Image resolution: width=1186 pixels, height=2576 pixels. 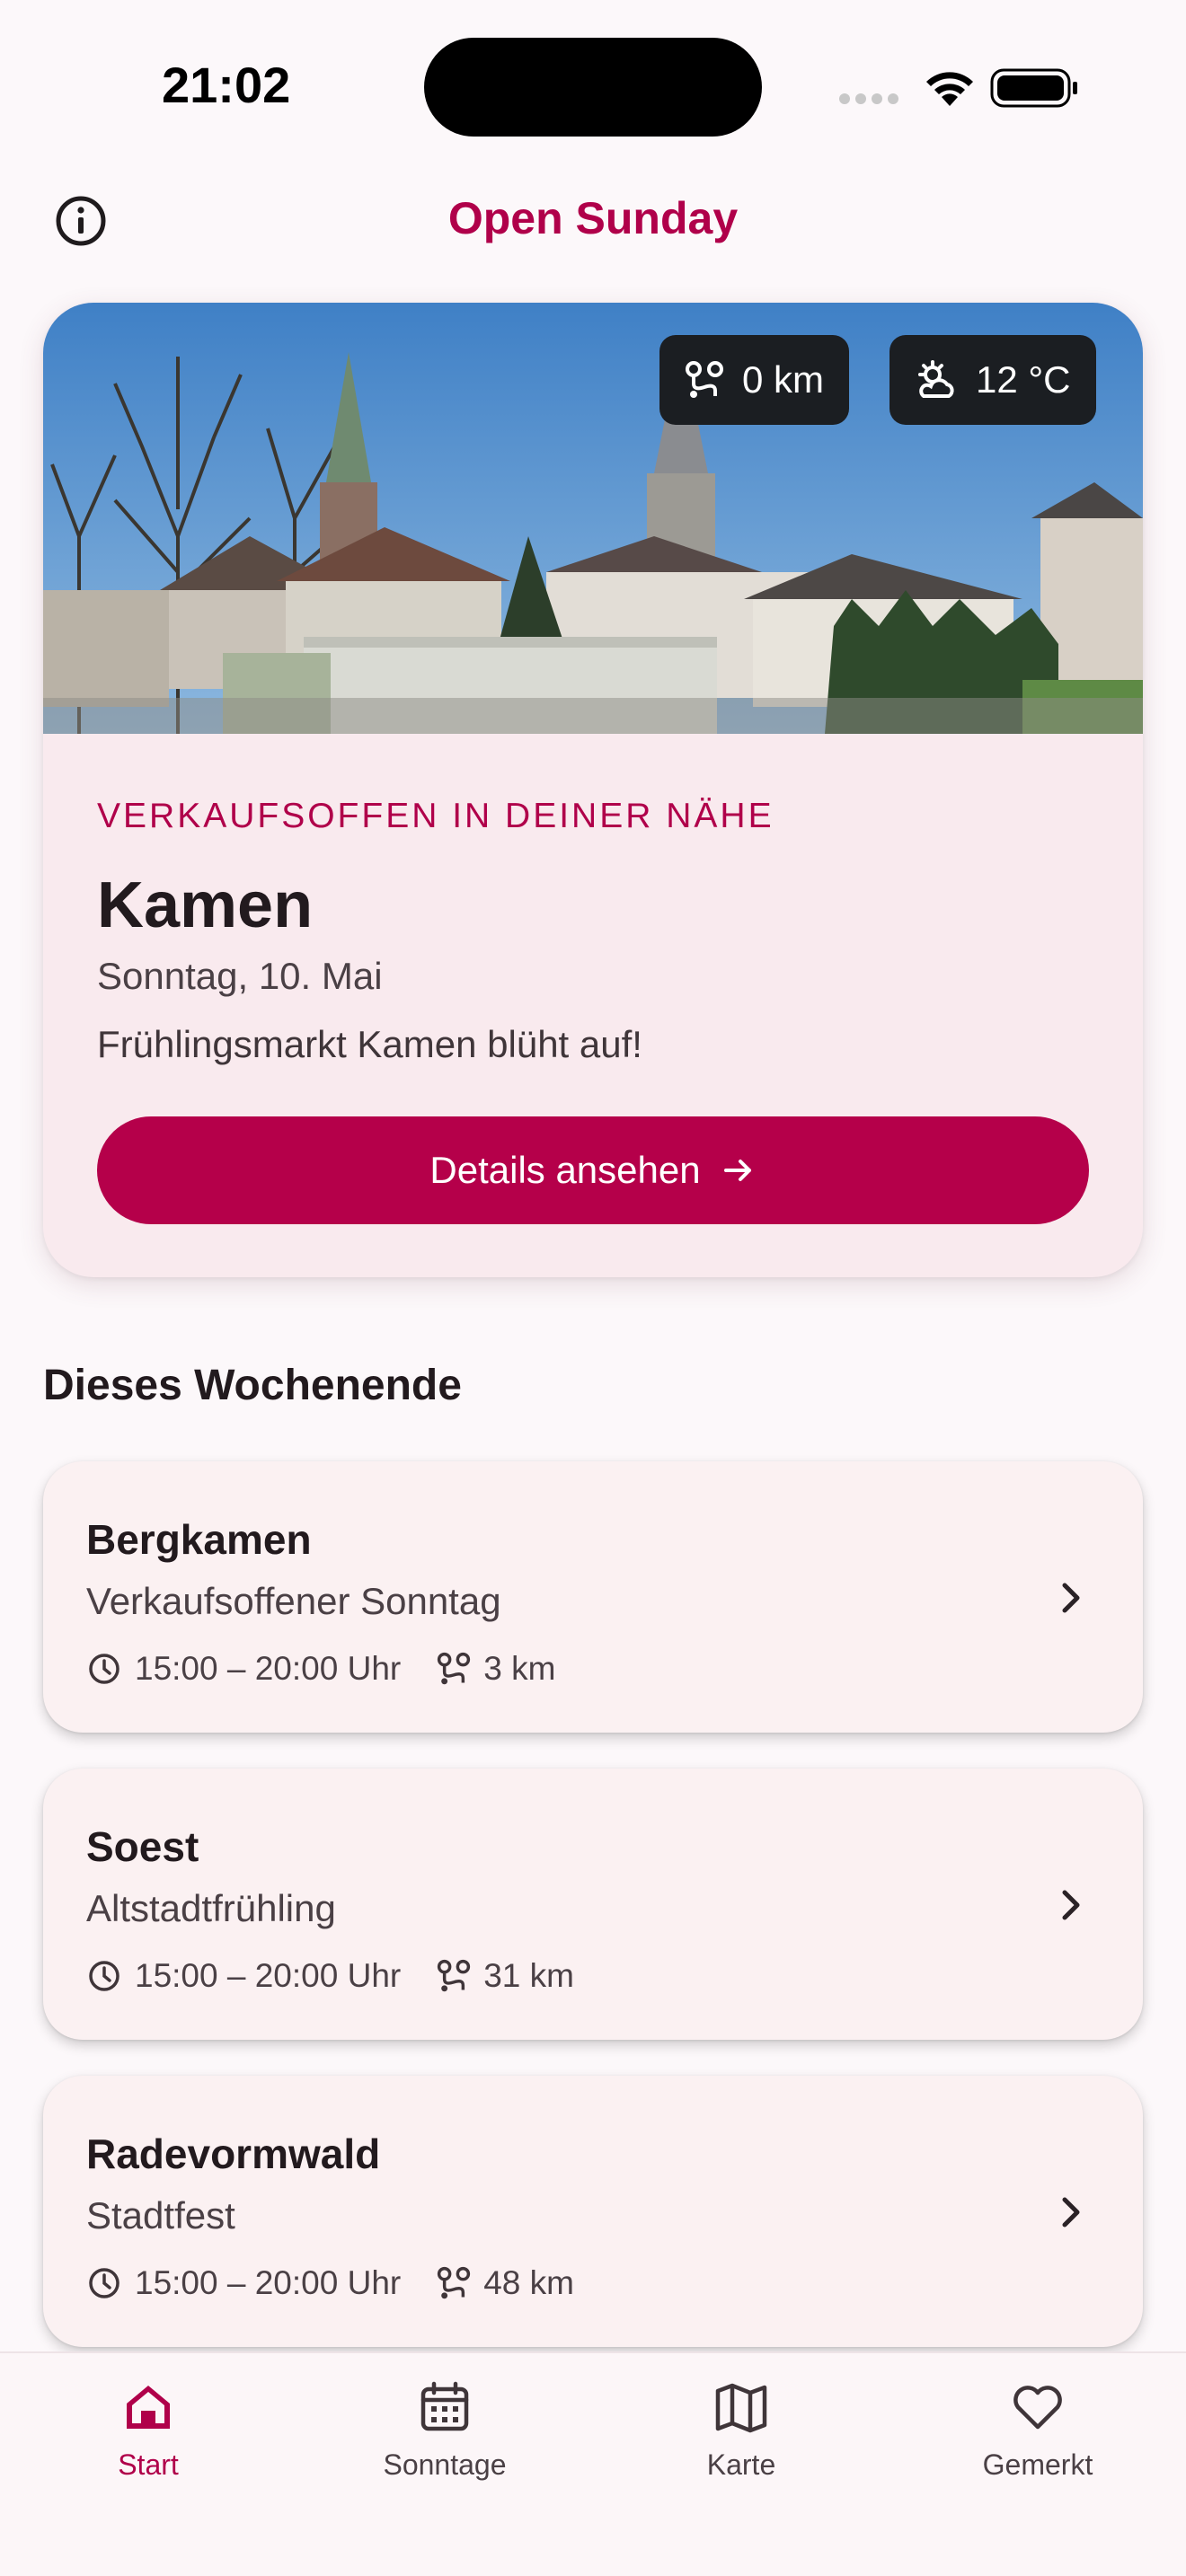 I want to click on event-name: Verkaufsoffener Sonntag, so click(x=293, y=1601).